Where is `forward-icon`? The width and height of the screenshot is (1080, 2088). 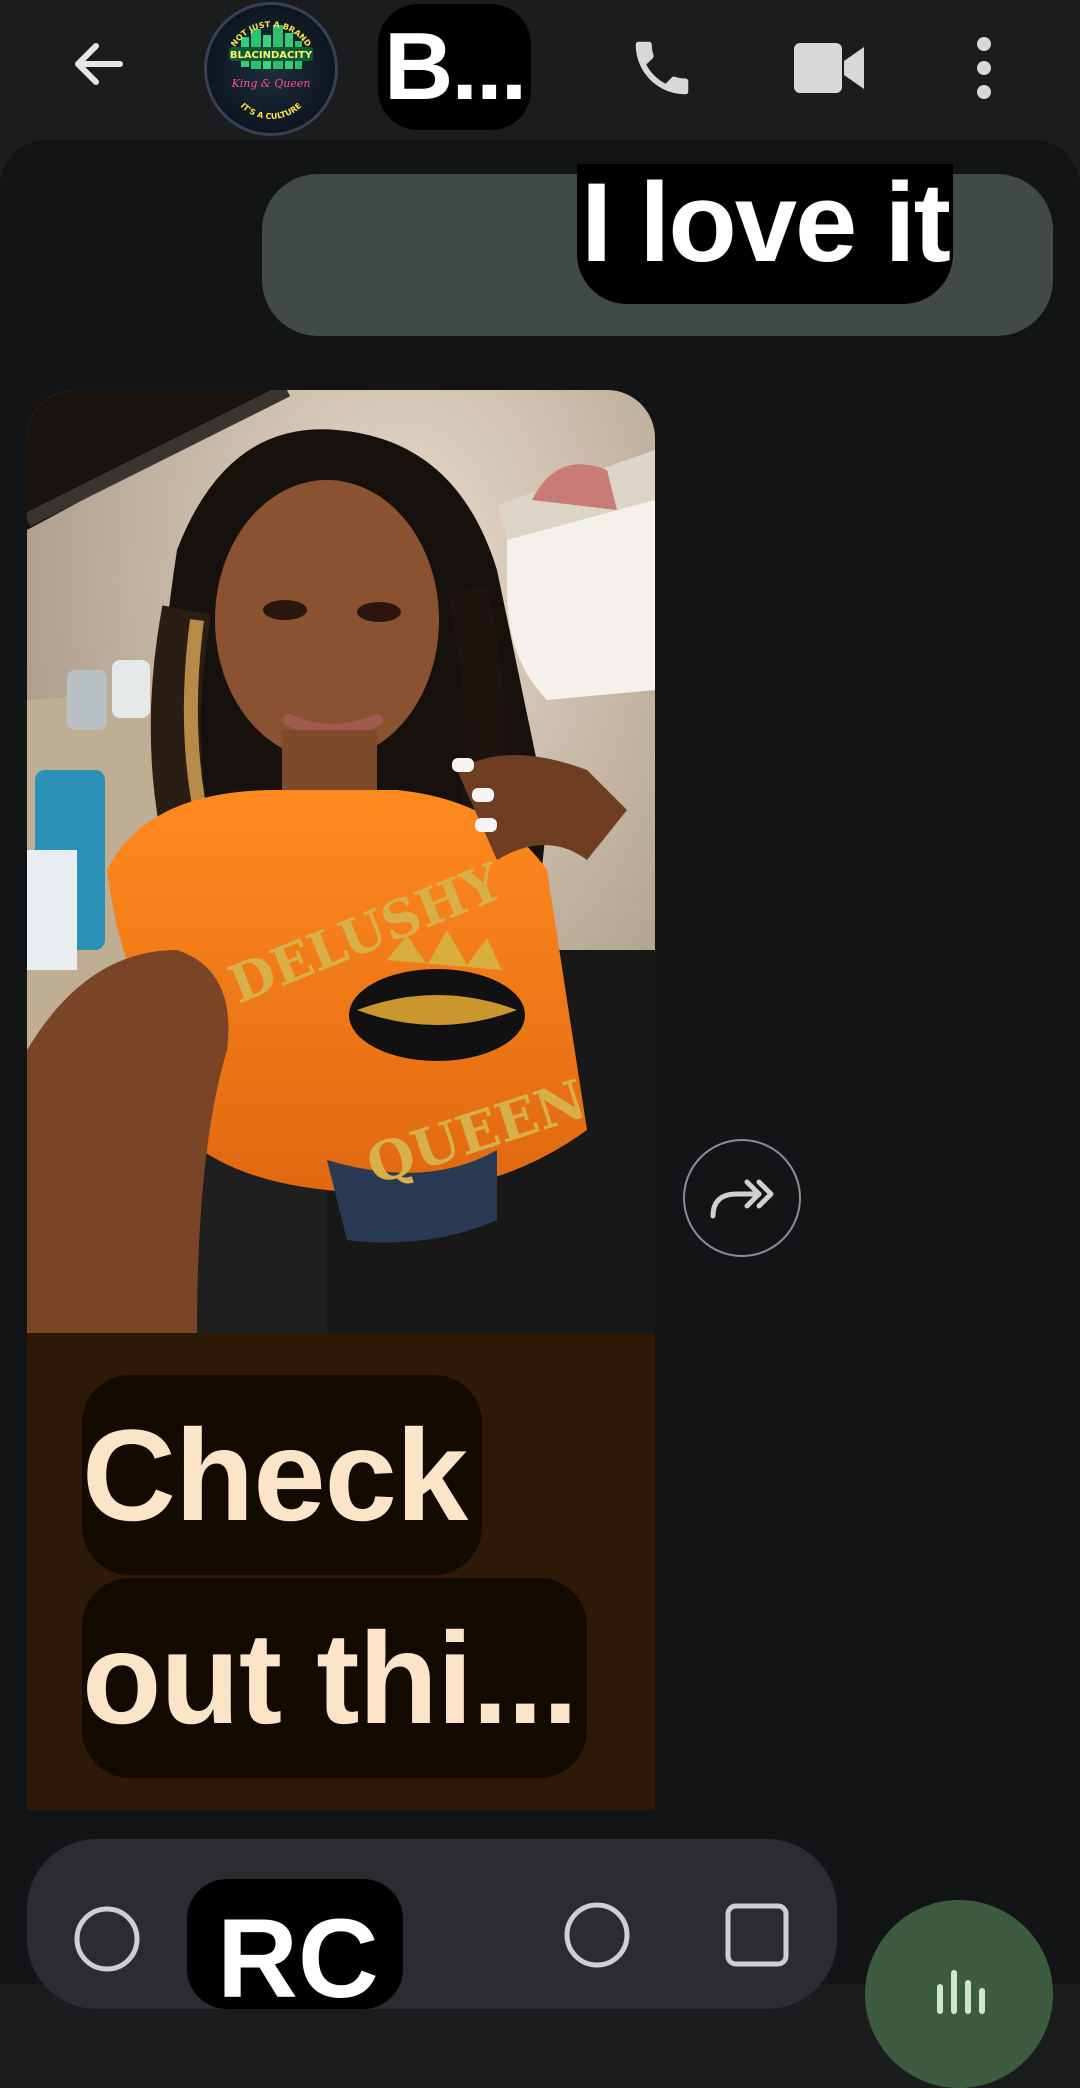 forward-icon is located at coordinates (742, 1199).